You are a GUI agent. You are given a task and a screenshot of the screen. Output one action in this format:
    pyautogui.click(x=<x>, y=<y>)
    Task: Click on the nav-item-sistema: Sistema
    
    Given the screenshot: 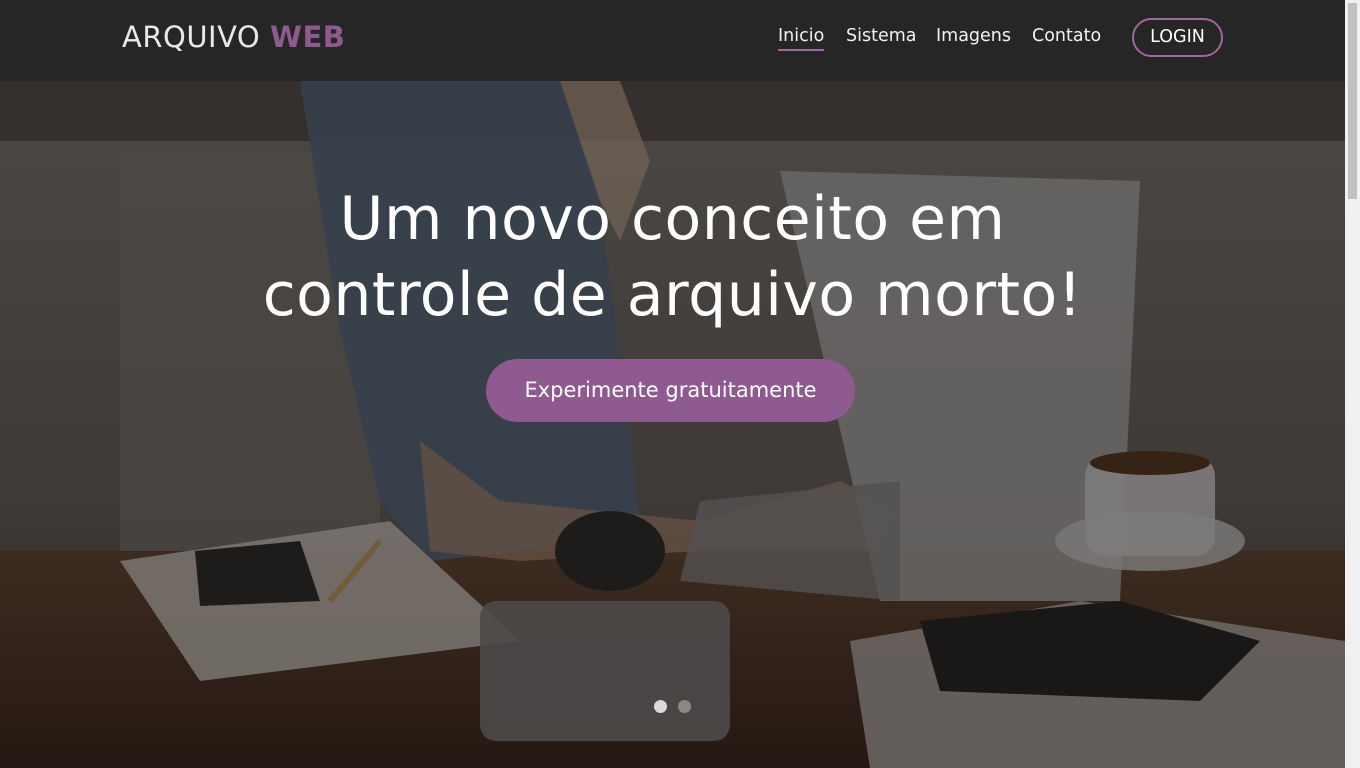 What is the action you would take?
    pyautogui.click(x=881, y=37)
    